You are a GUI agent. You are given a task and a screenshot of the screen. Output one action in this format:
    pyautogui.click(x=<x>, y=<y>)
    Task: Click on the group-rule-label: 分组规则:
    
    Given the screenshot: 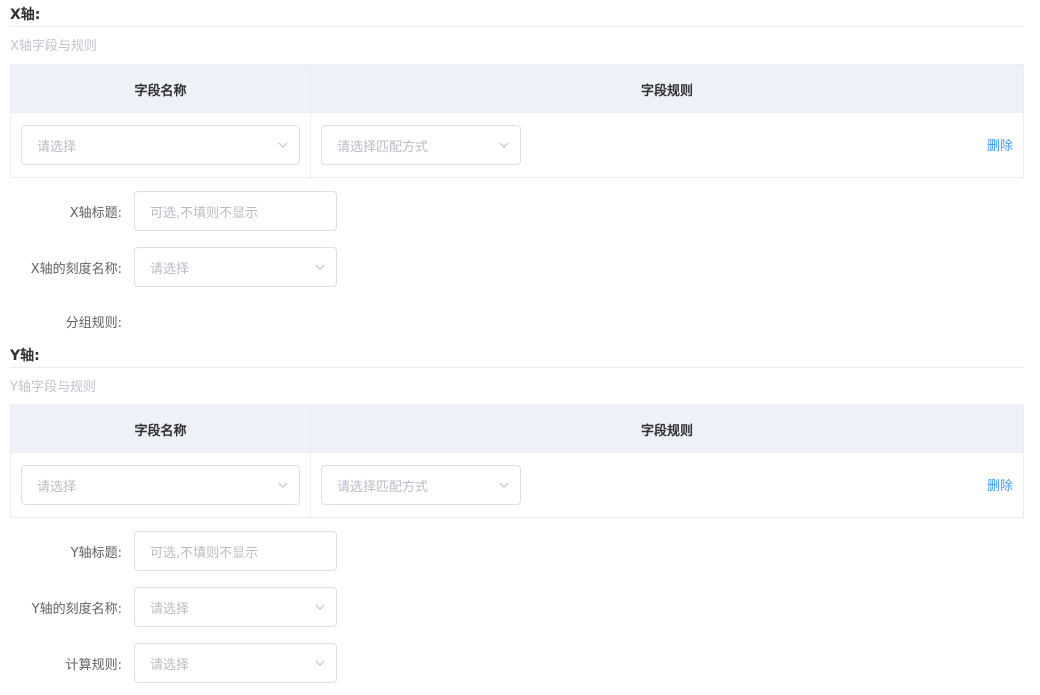 What is the action you would take?
    pyautogui.click(x=93, y=323)
    